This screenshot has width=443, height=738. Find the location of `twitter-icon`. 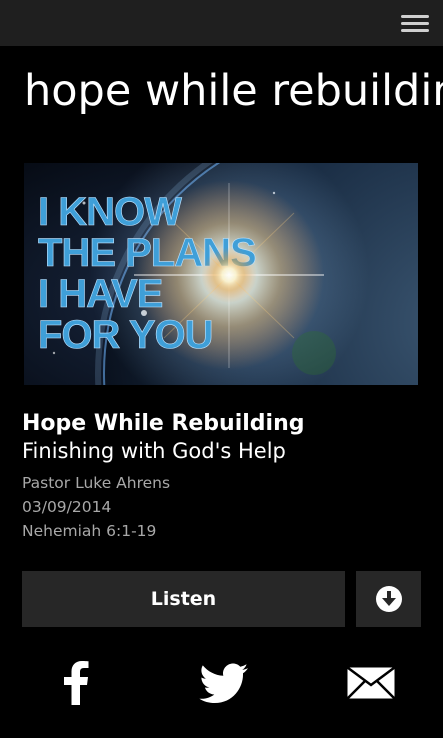

twitter-icon is located at coordinates (223, 683).